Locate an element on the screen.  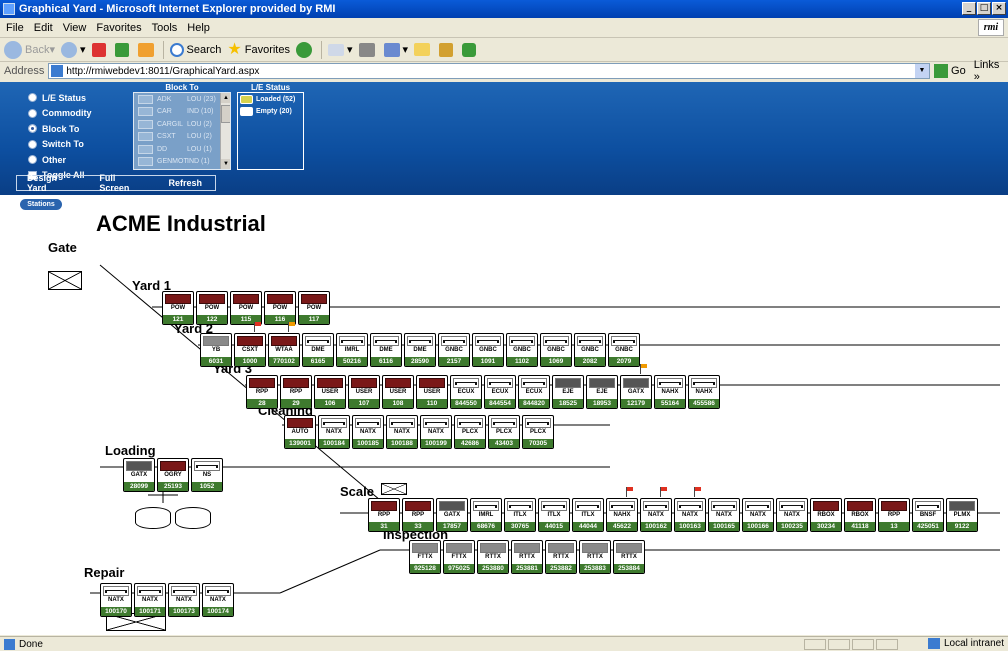
menu-file: File is located at coordinates (15, 28).